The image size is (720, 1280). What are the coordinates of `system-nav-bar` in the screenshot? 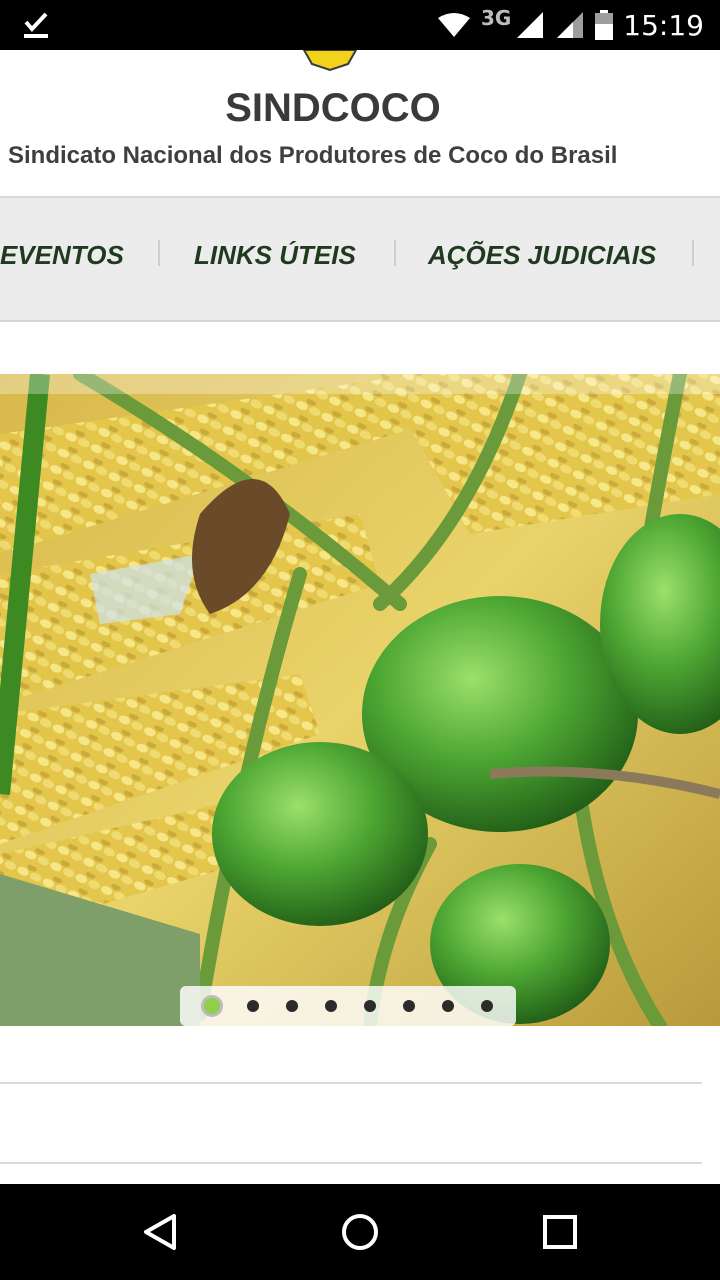 It's located at (360, 1232).